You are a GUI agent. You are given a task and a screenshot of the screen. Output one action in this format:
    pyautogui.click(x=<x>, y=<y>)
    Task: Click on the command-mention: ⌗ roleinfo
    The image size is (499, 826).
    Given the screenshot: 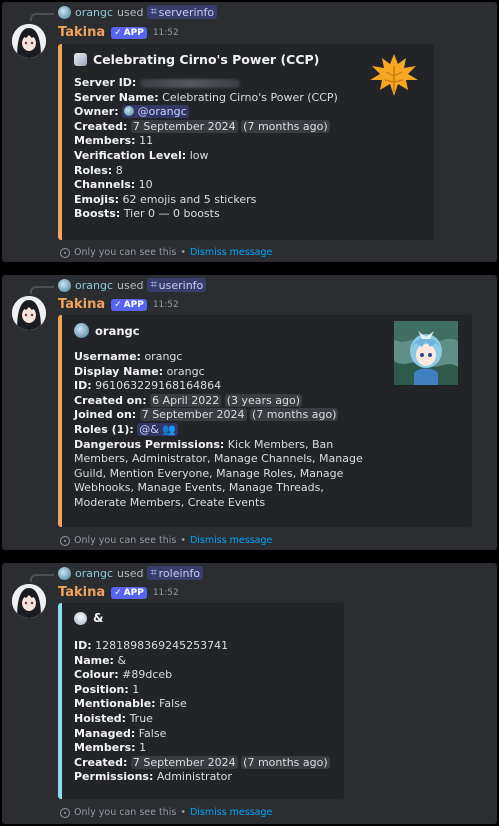 What is the action you would take?
    pyautogui.click(x=175, y=573)
    